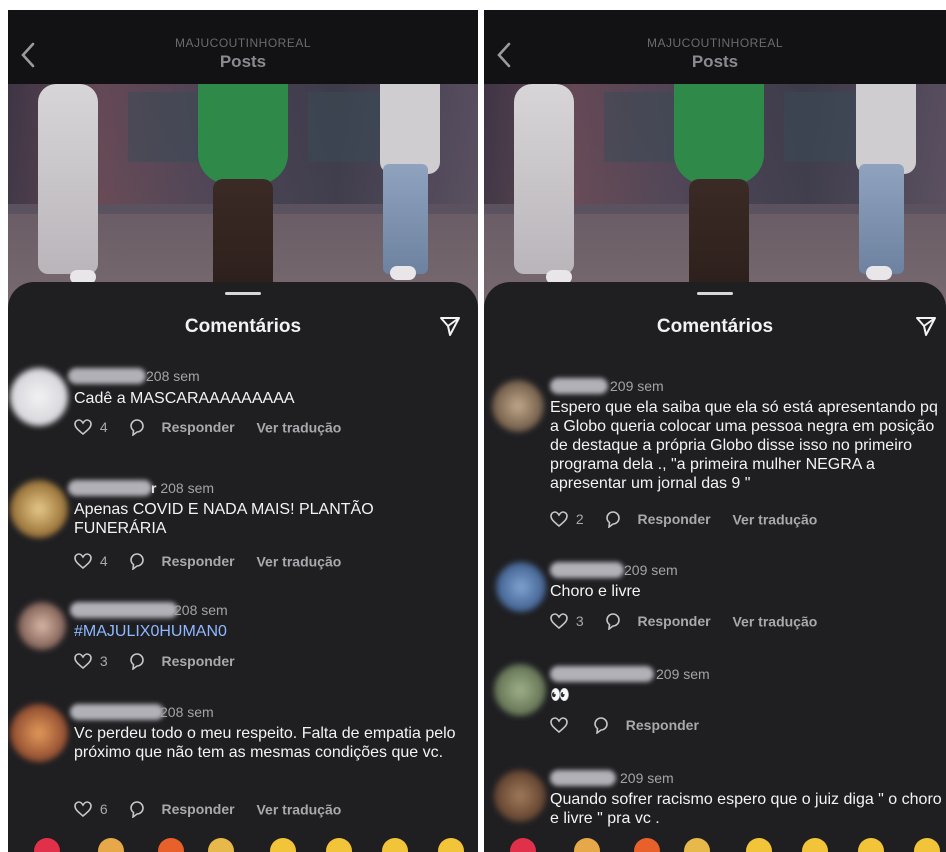 Image resolution: width=946 pixels, height=852 pixels. I want to click on comment-time-value: 208 sem, so click(187, 488).